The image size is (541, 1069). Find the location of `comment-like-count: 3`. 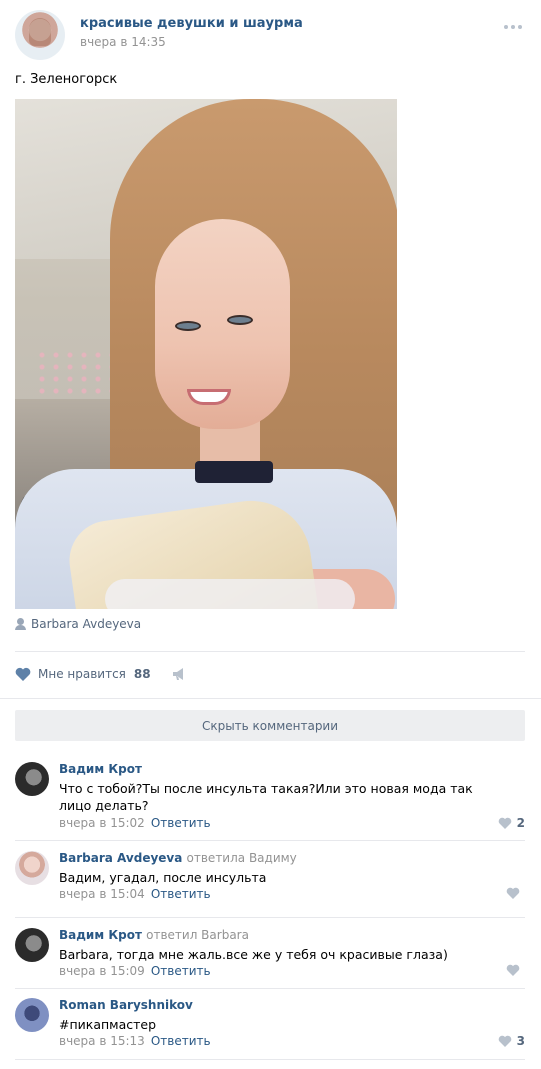

comment-like-count: 3 is located at coordinates (520, 1041).